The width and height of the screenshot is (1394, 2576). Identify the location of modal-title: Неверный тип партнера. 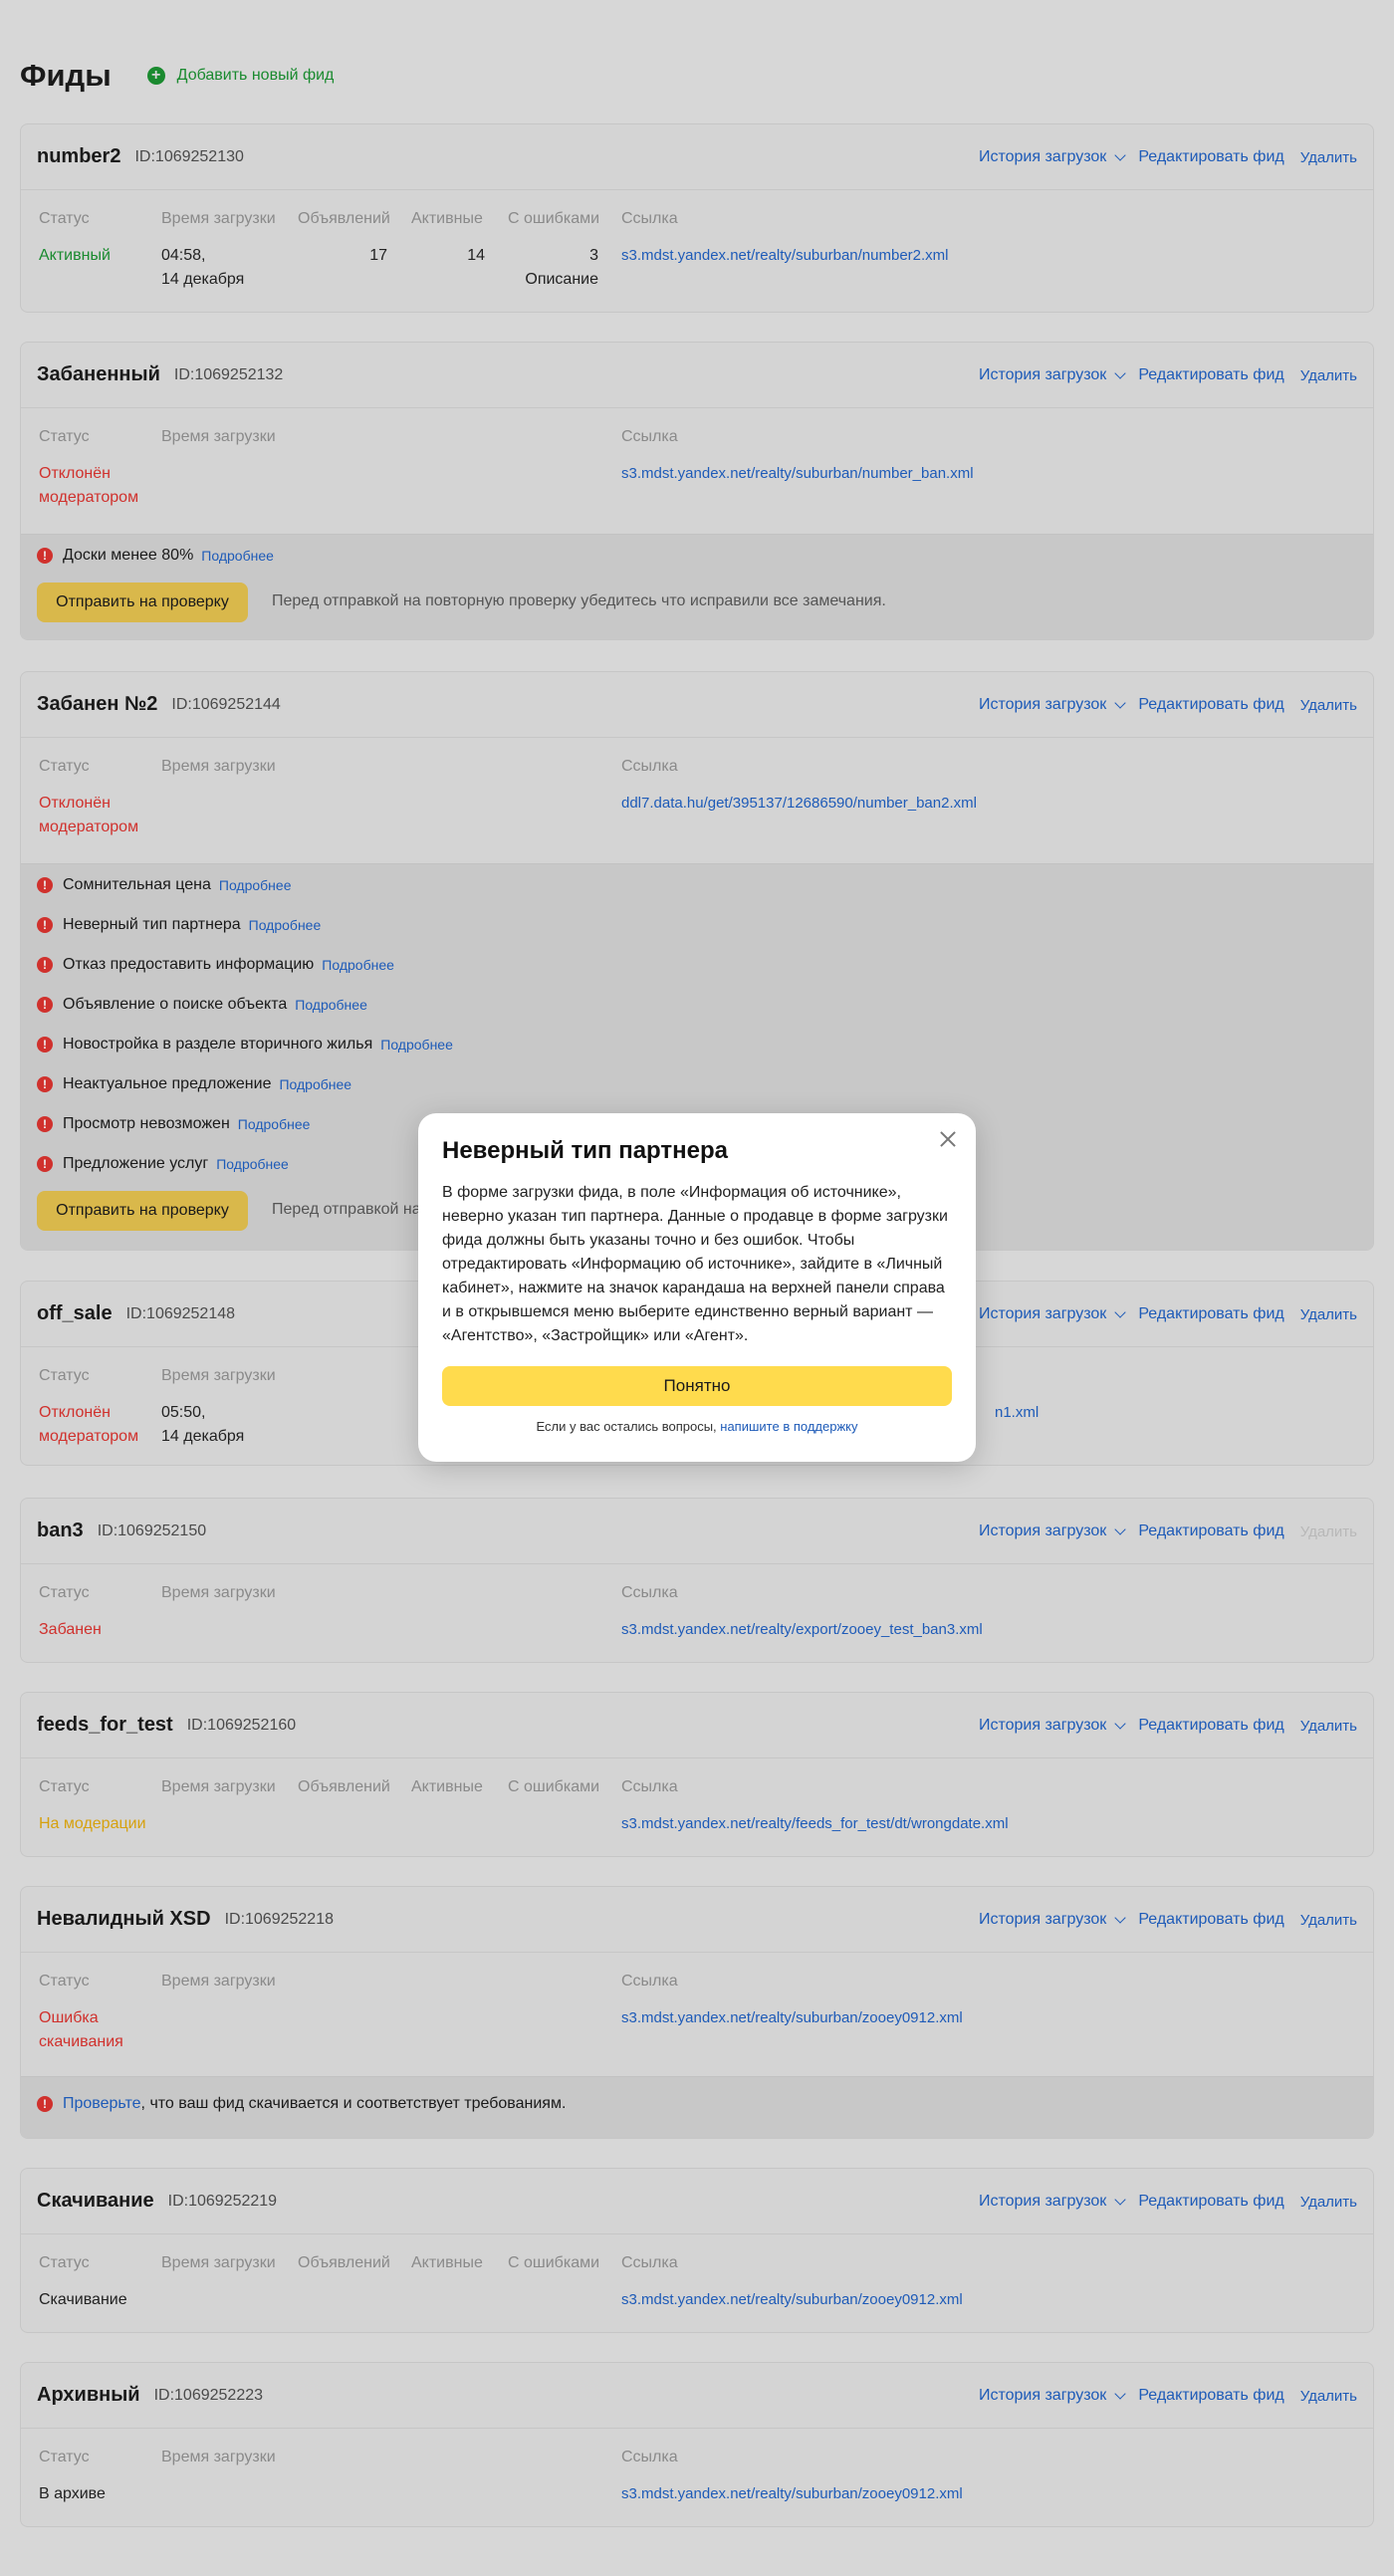
(586, 1150).